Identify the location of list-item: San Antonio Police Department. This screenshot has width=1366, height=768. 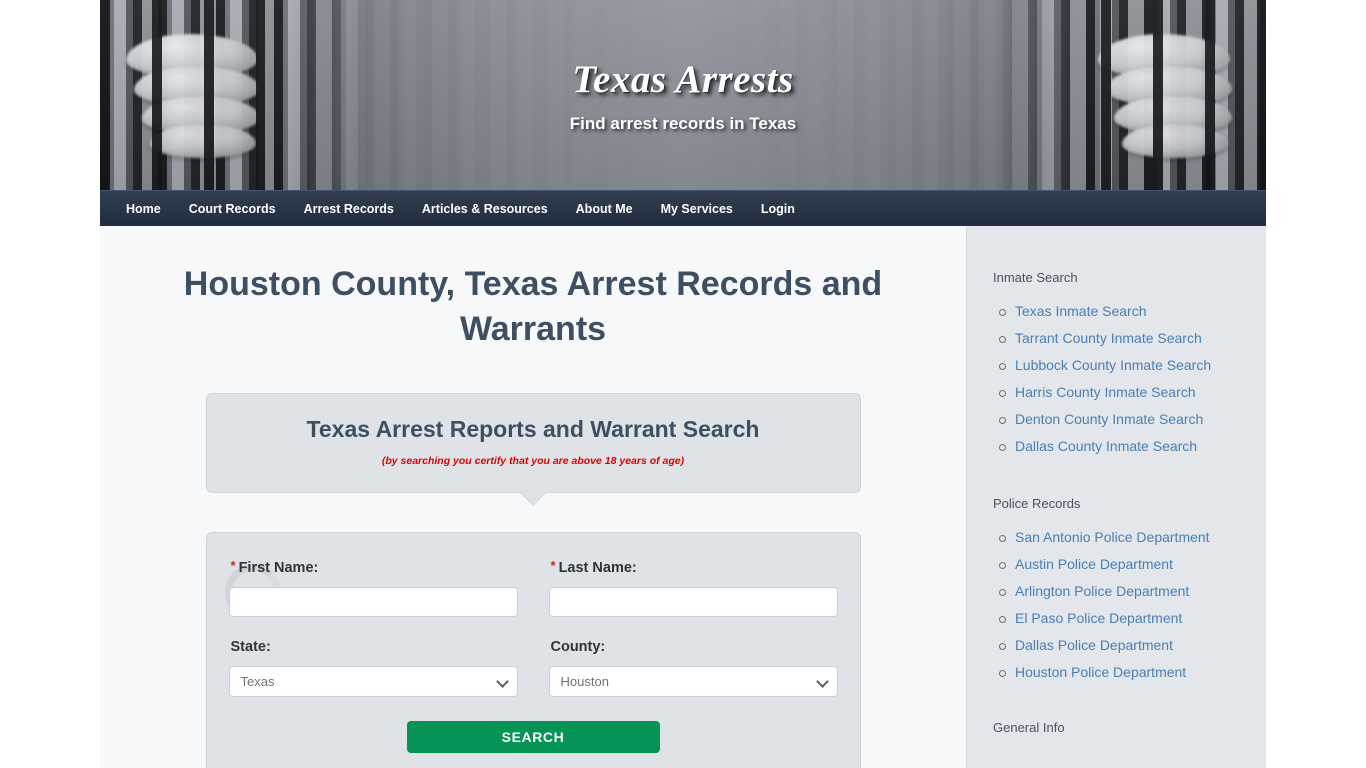
(1123, 537).